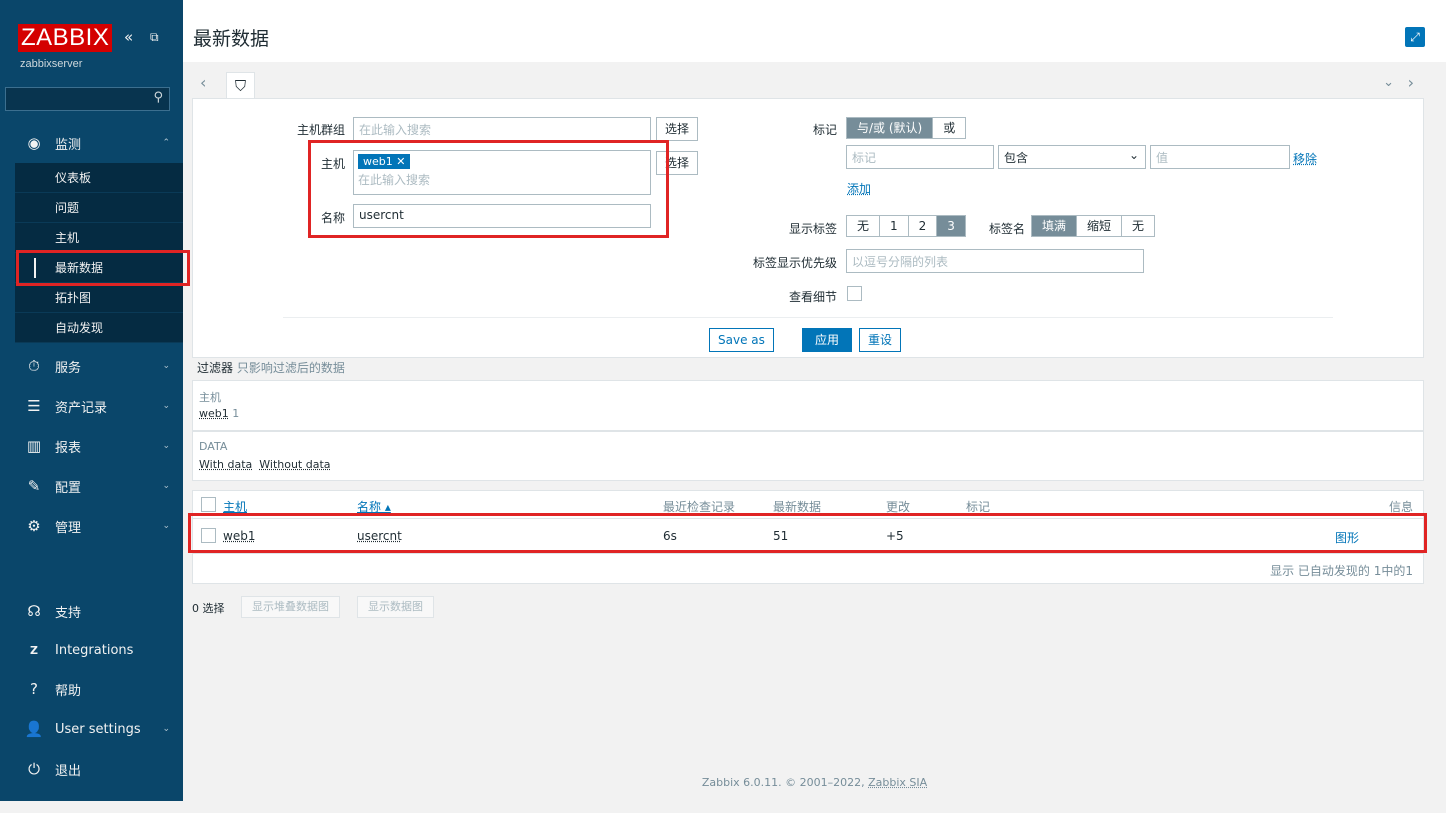 The width and height of the screenshot is (1446, 813). What do you see at coordinates (208, 504) in the screenshot?
I see `select-all-checkbox` at bounding box center [208, 504].